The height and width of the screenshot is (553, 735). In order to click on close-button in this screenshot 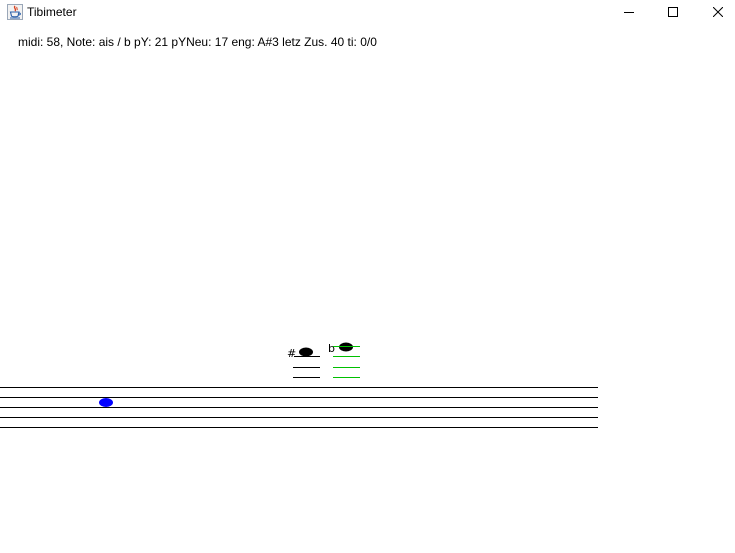, I will do `click(715, 12)`.